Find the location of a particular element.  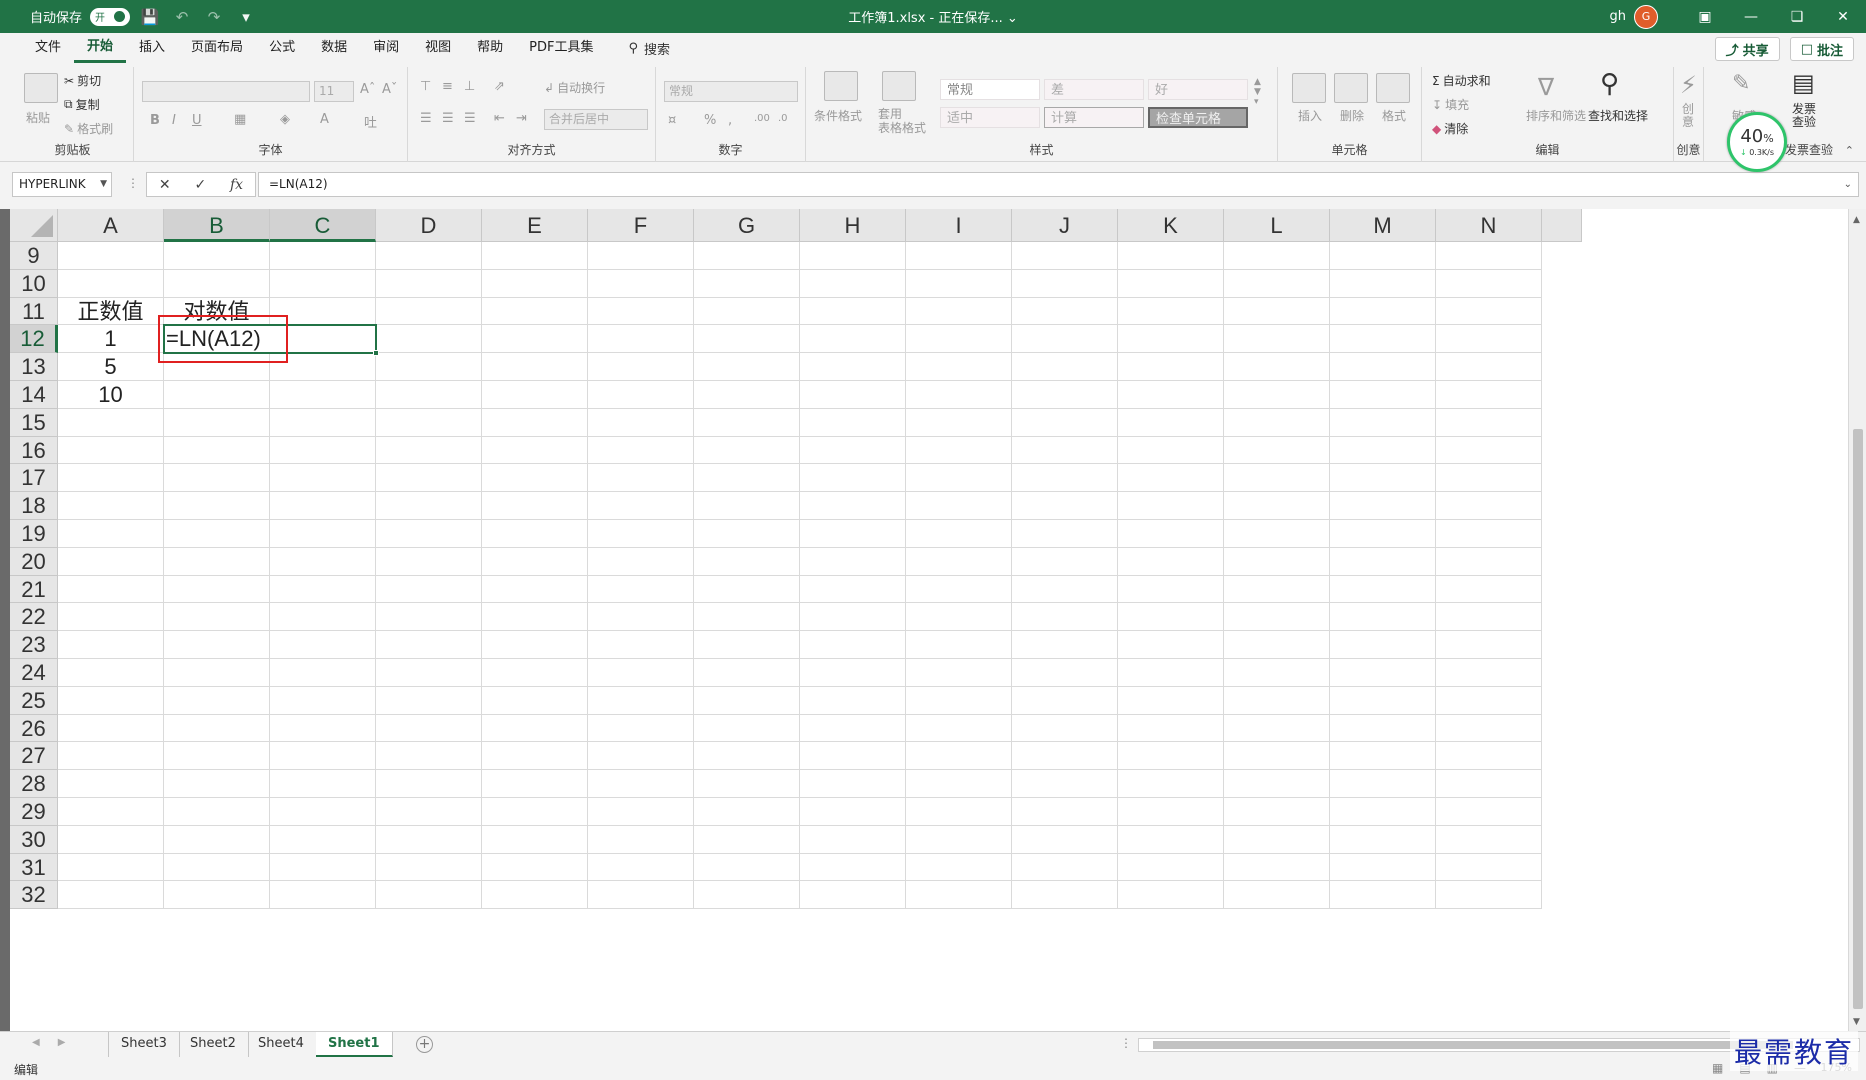

cell-e23 is located at coordinates (535, 645).